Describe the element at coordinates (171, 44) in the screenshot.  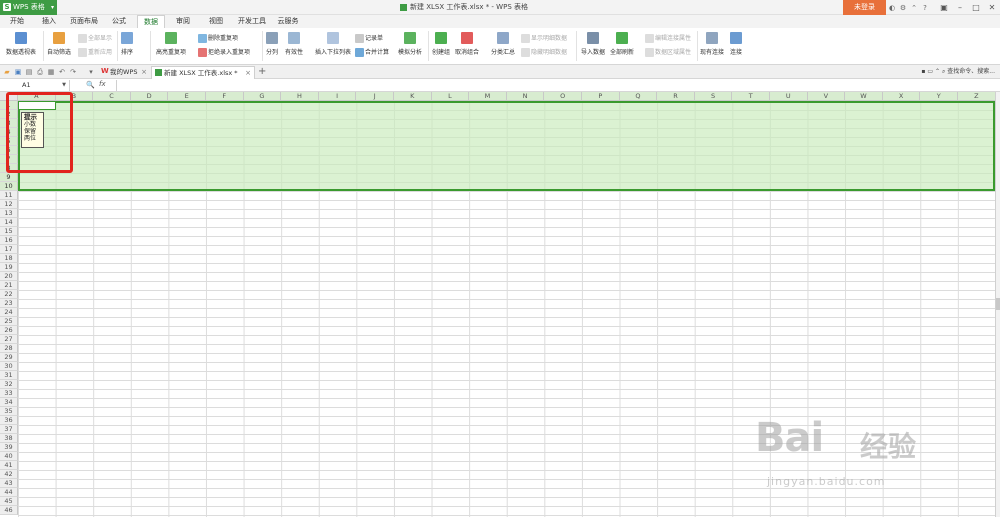
I see `highlight-duplicates-button: 高亮重复项` at that location.